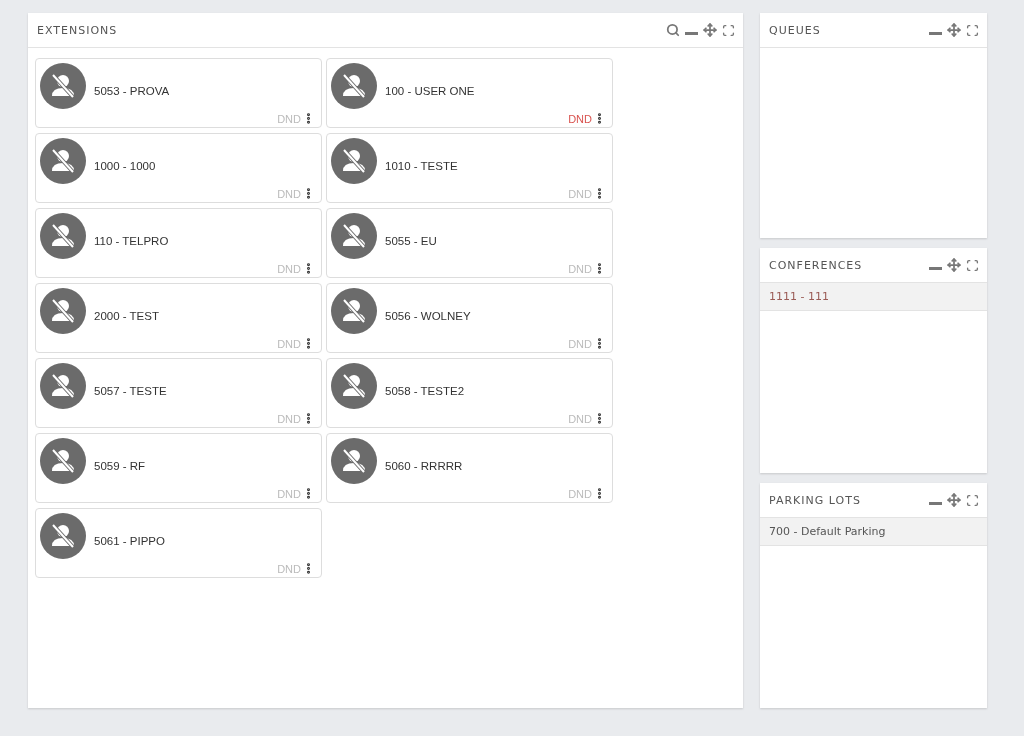 This screenshot has height=736, width=1024. Describe the element at coordinates (469, 393) in the screenshot. I see `extension-card: 5058 - TESTE2 DND` at that location.